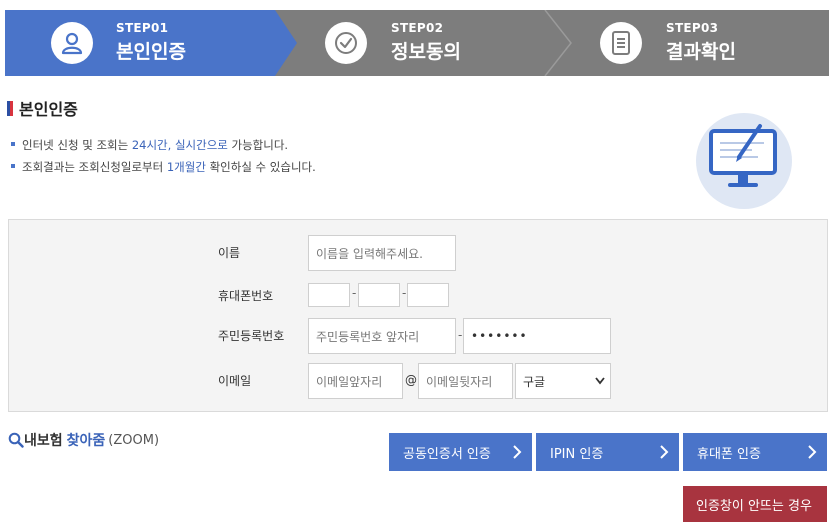 The height and width of the screenshot is (522, 829). I want to click on phone-auth-button: 휴대폰 인증, so click(755, 452).